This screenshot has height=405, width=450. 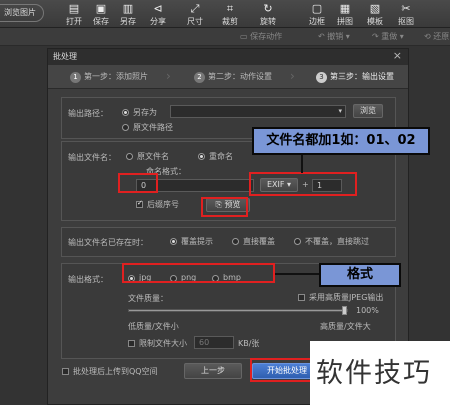 What do you see at coordinates (158, 21) in the screenshot?
I see `toolbar-label: 分享` at bounding box center [158, 21].